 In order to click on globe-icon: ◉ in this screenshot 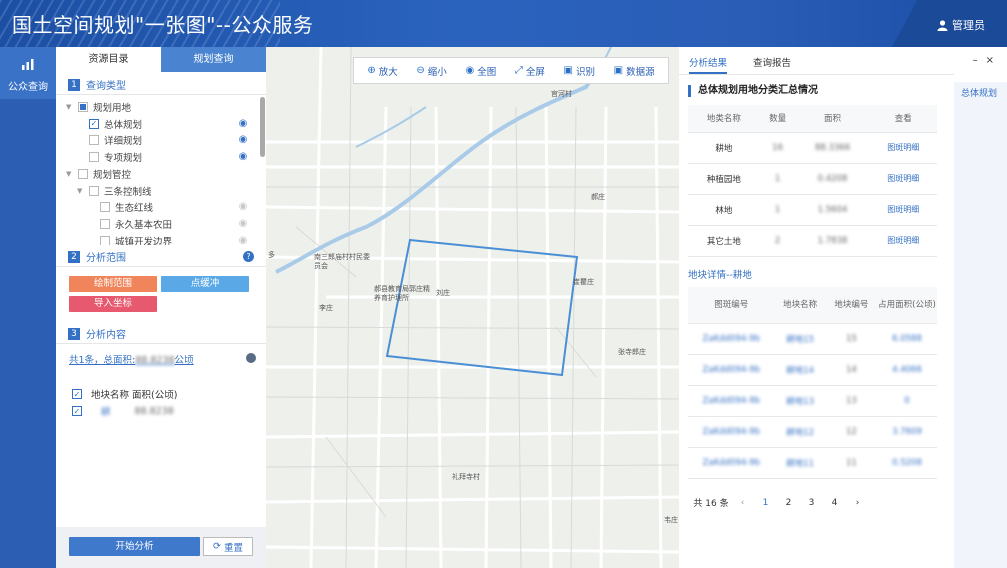, I will do `click(470, 70)`.